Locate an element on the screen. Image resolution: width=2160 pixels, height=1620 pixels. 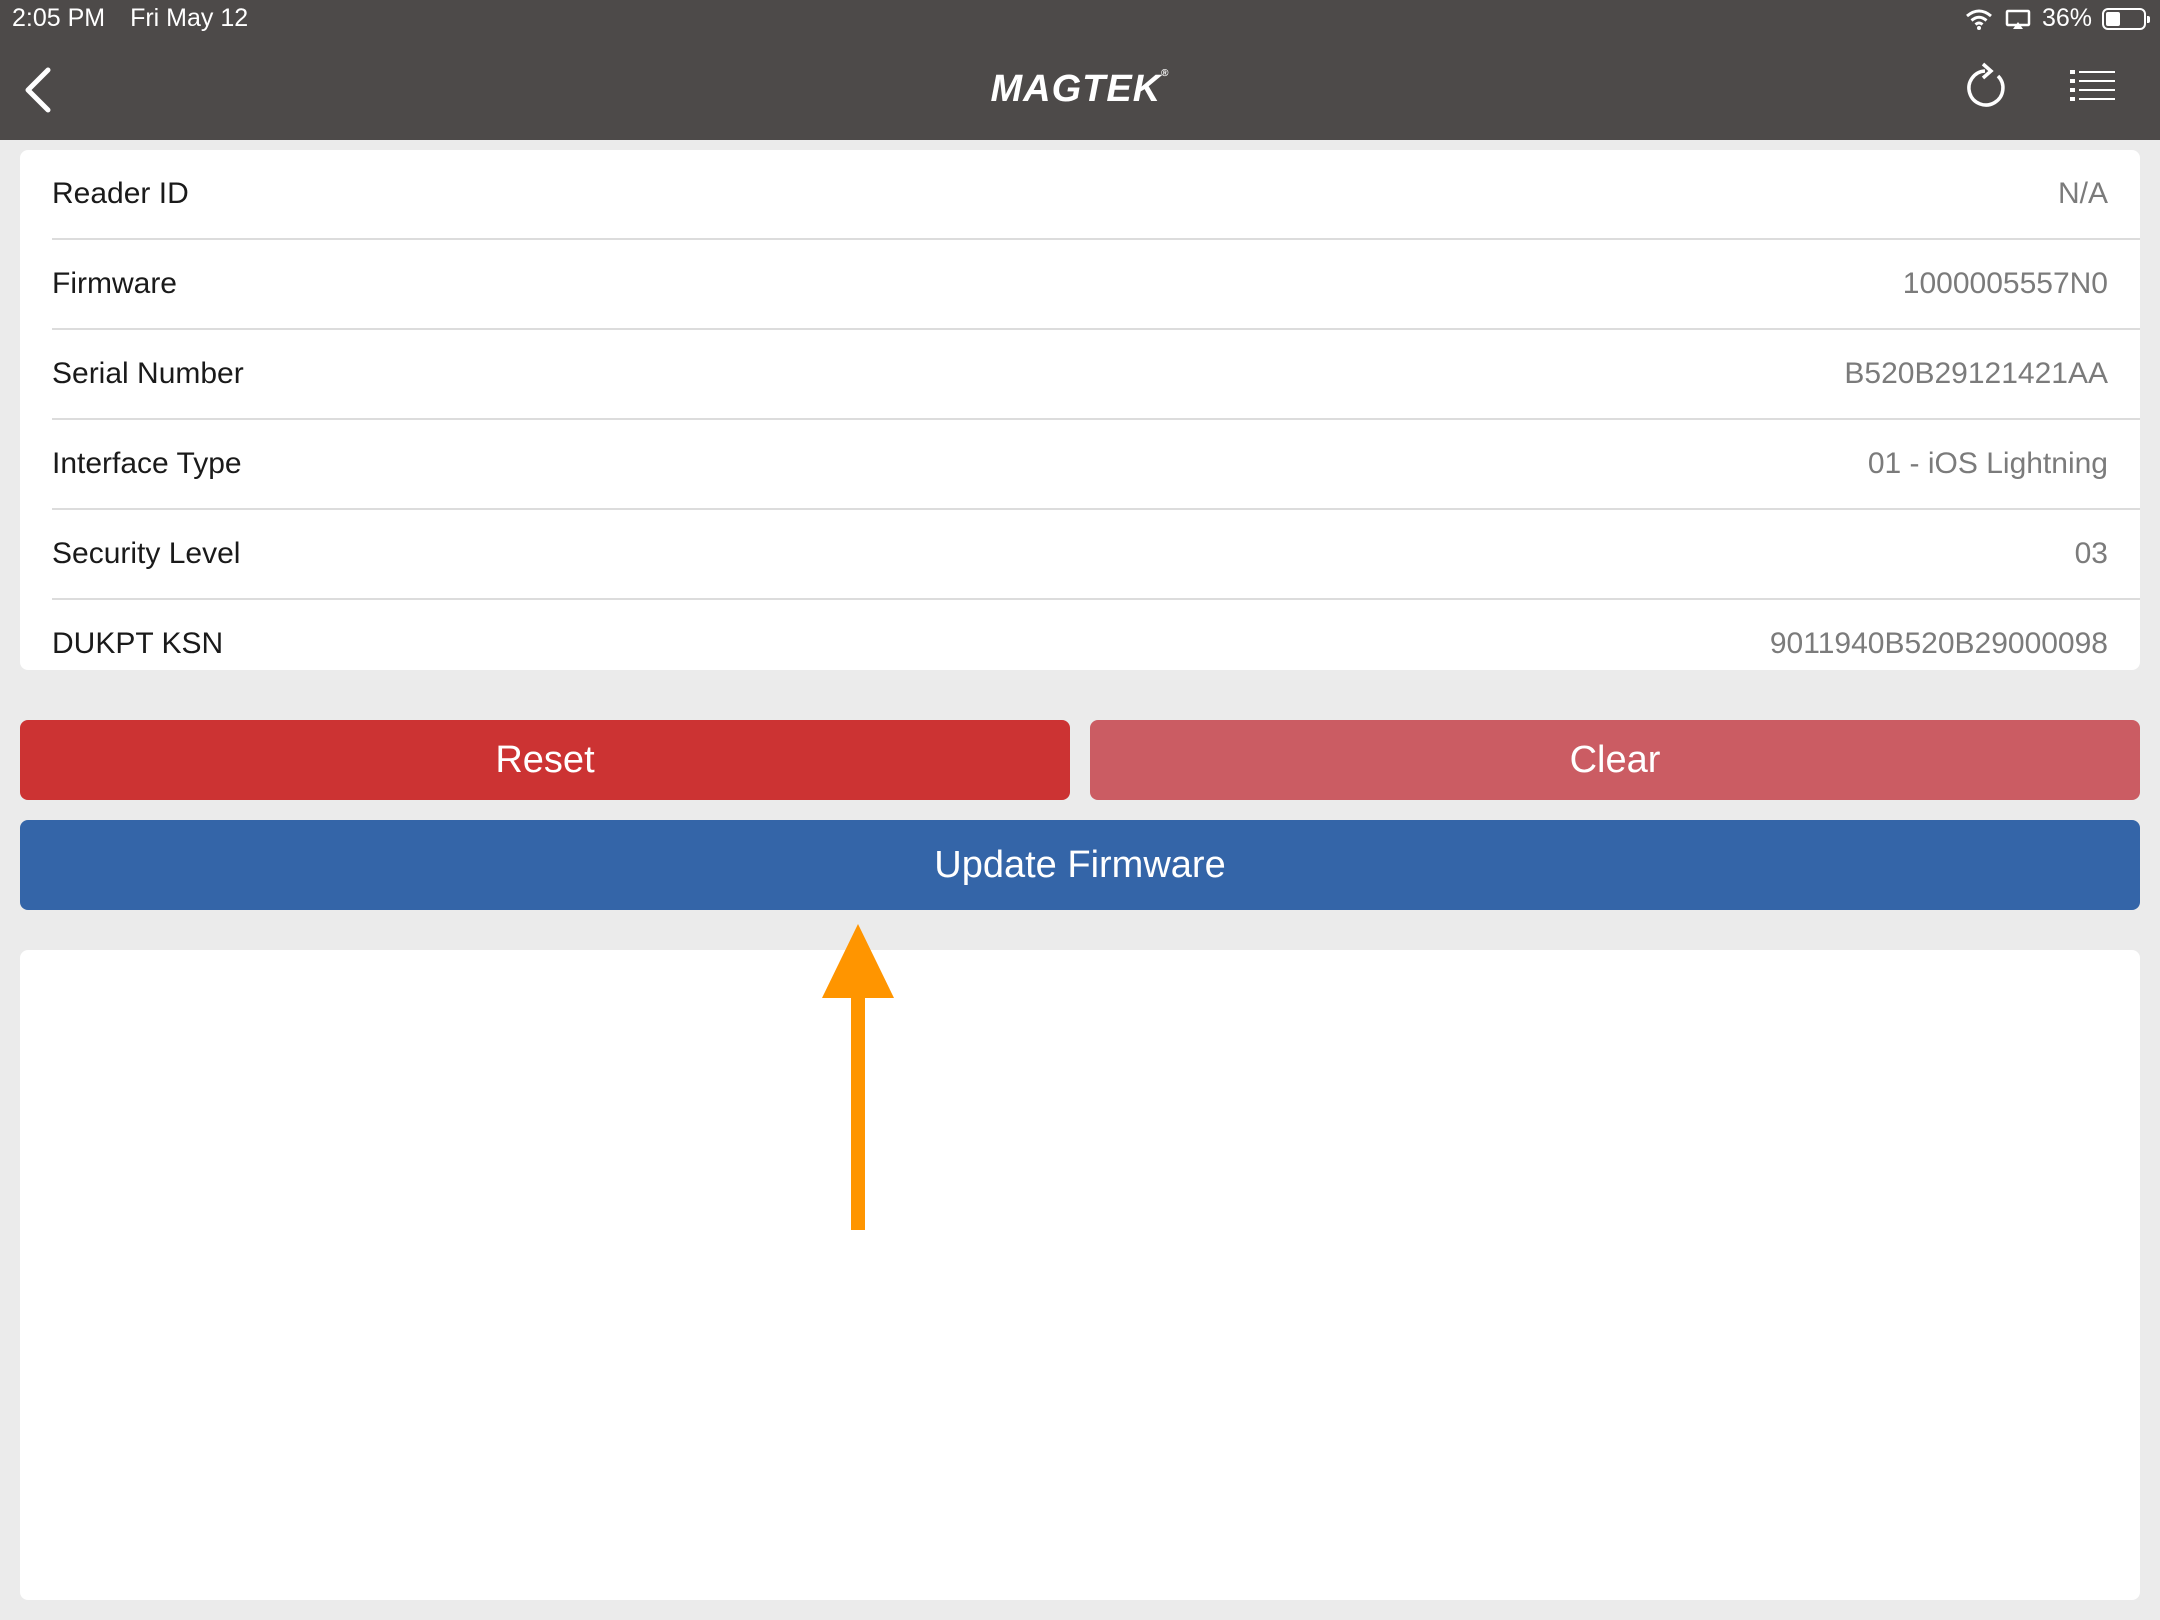
battery-percent: 36% is located at coordinates (2066, 18).